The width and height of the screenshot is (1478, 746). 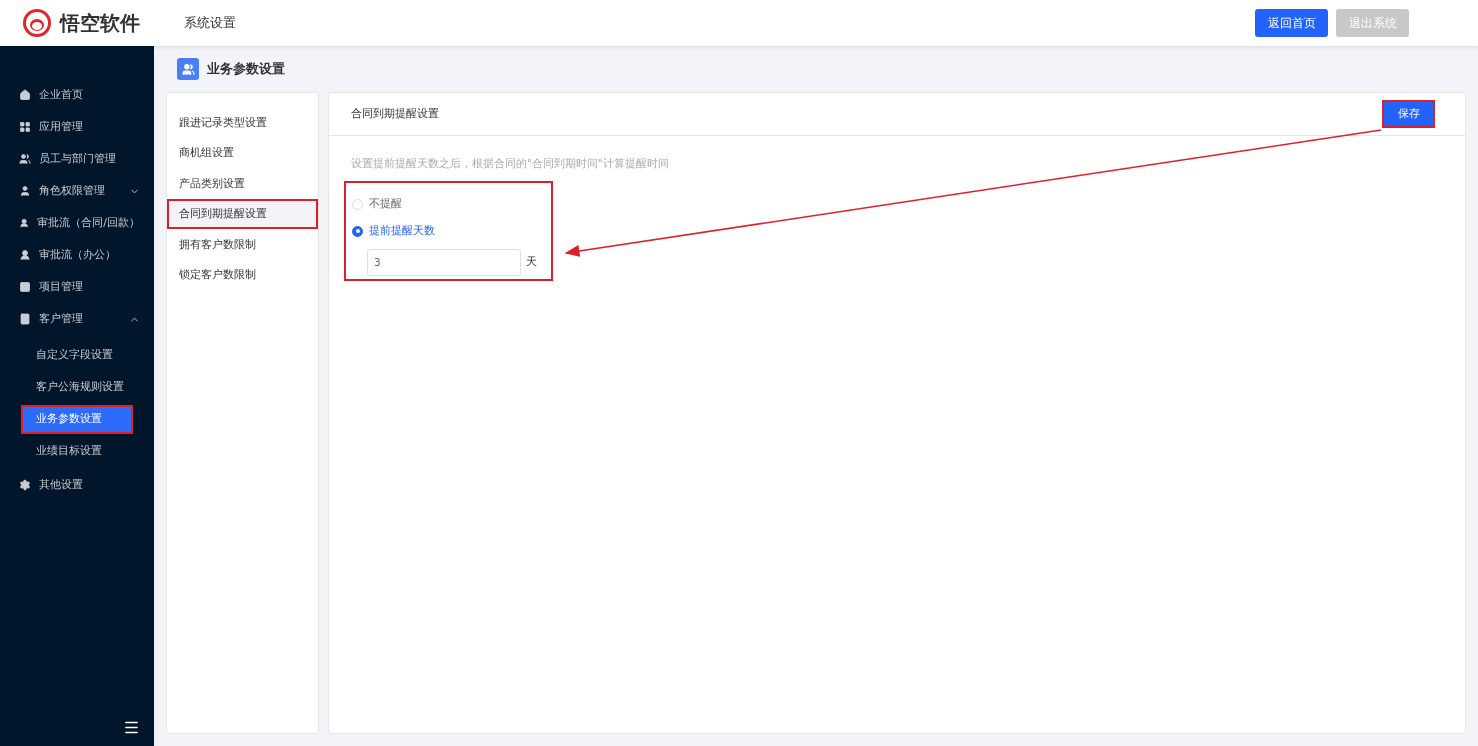 What do you see at coordinates (242, 183) in the screenshot?
I see `submenu-item: 产品类别设置` at bounding box center [242, 183].